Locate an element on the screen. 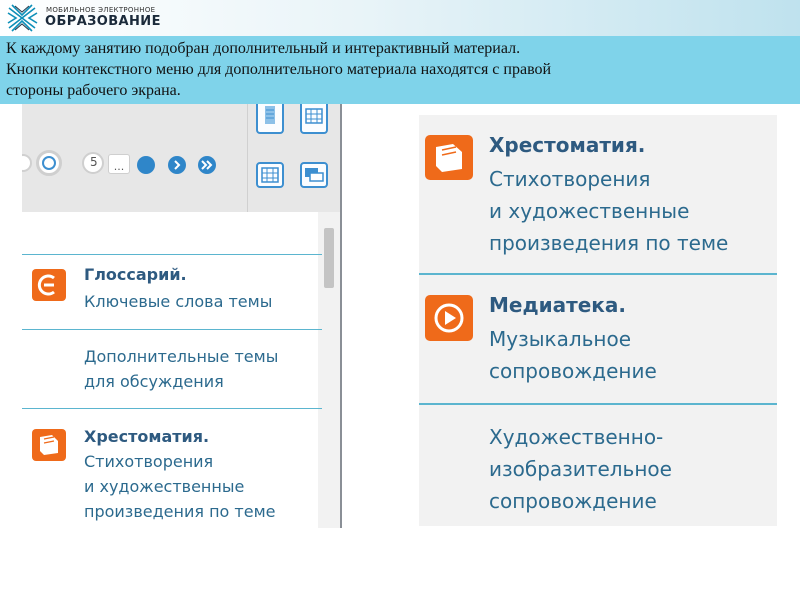  chevron-right-icon is located at coordinates (177, 165).